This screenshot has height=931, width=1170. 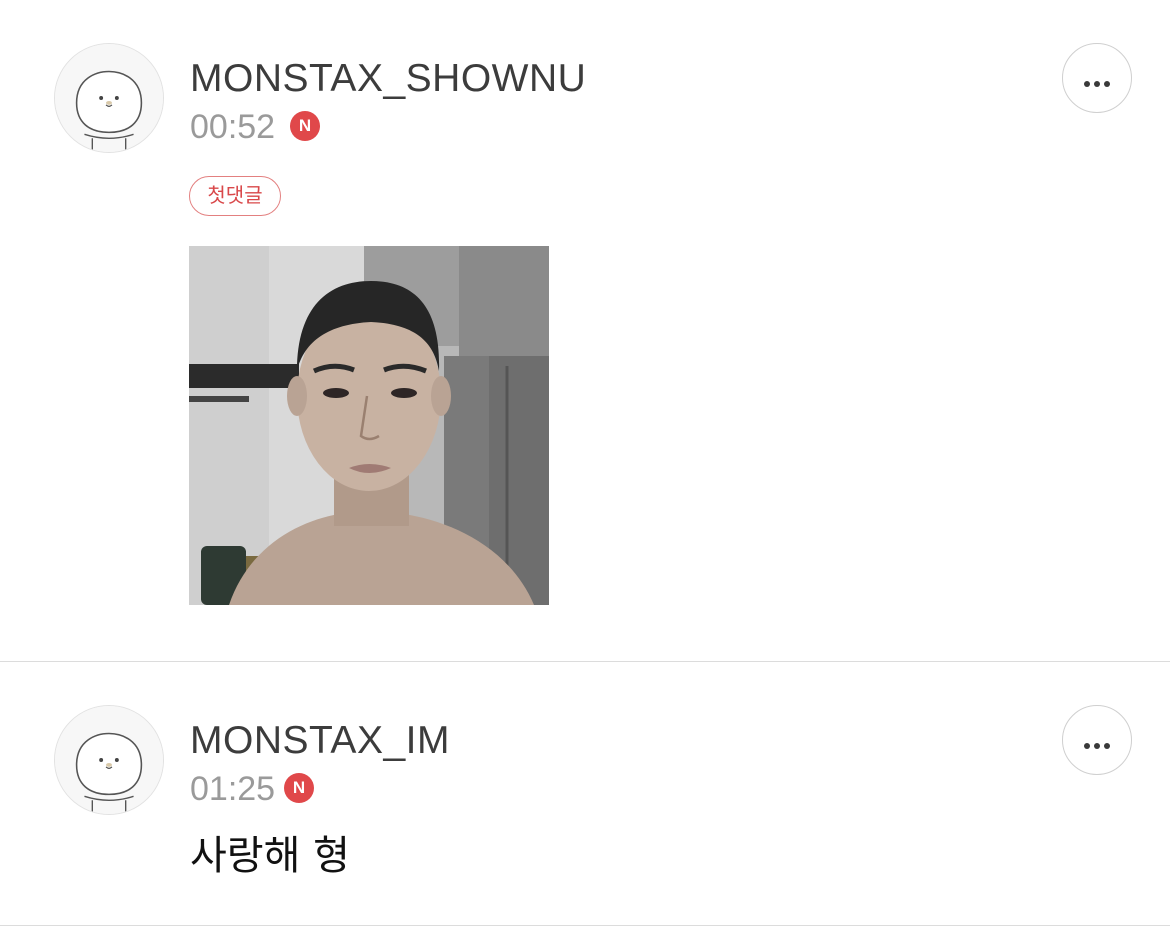 I want to click on username: MONSTAX_IM, so click(x=320, y=740).